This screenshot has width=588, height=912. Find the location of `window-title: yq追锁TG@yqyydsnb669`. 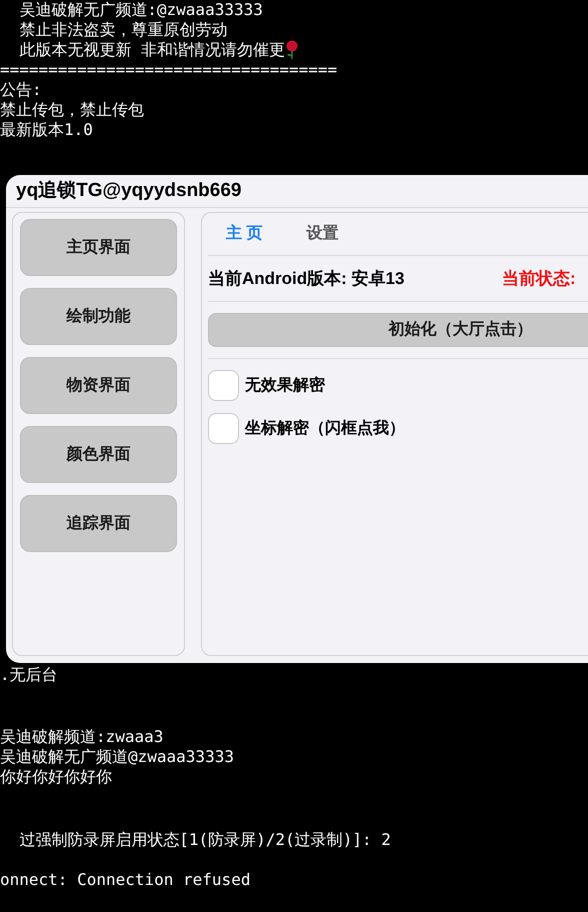

window-title: yq追锁TG@yqyydsnb669 is located at coordinates (129, 190).